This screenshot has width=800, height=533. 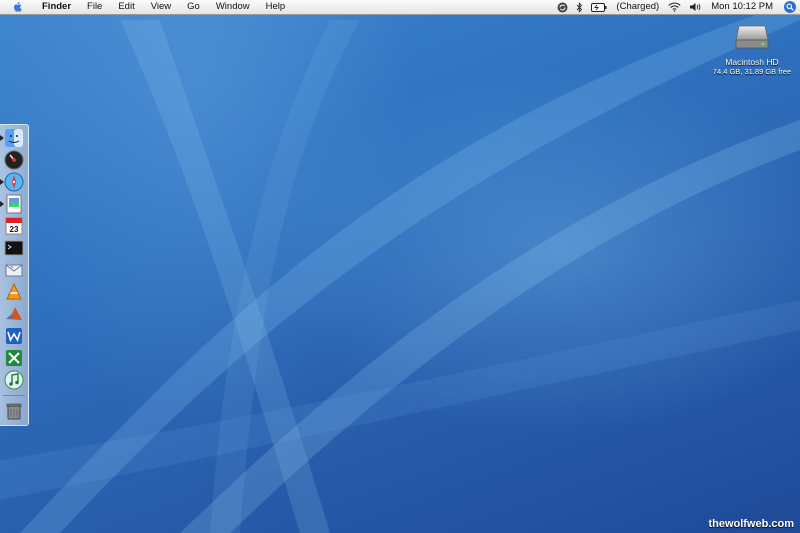 I want to click on terminal-icon, so click(x=14, y=248).